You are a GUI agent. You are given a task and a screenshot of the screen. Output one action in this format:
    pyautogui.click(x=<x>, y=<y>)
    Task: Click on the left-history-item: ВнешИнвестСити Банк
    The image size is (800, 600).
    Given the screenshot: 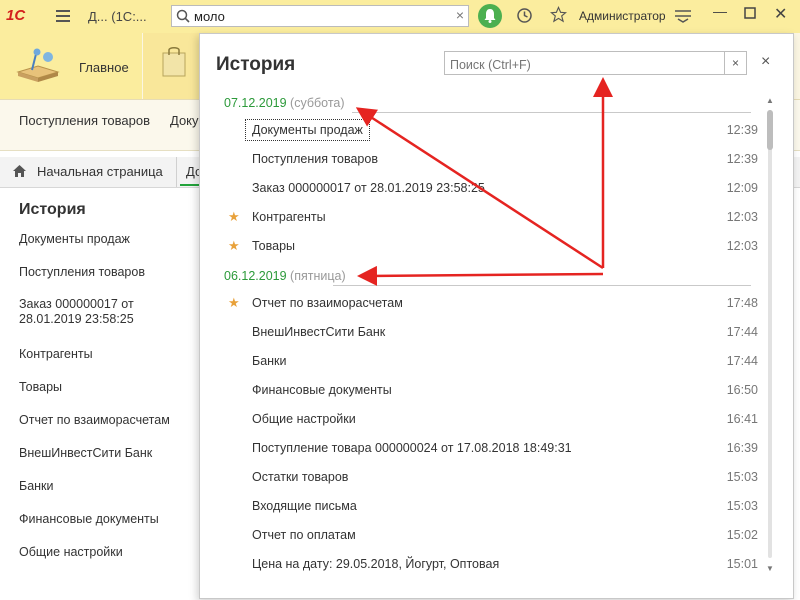 What is the action you would take?
    pyautogui.click(x=109, y=453)
    